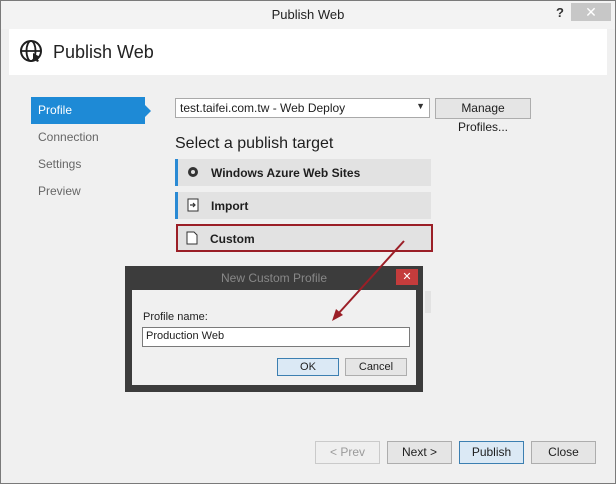 The image size is (616, 484). I want to click on title-bar: Publish Web ? ✕, so click(308, 15).